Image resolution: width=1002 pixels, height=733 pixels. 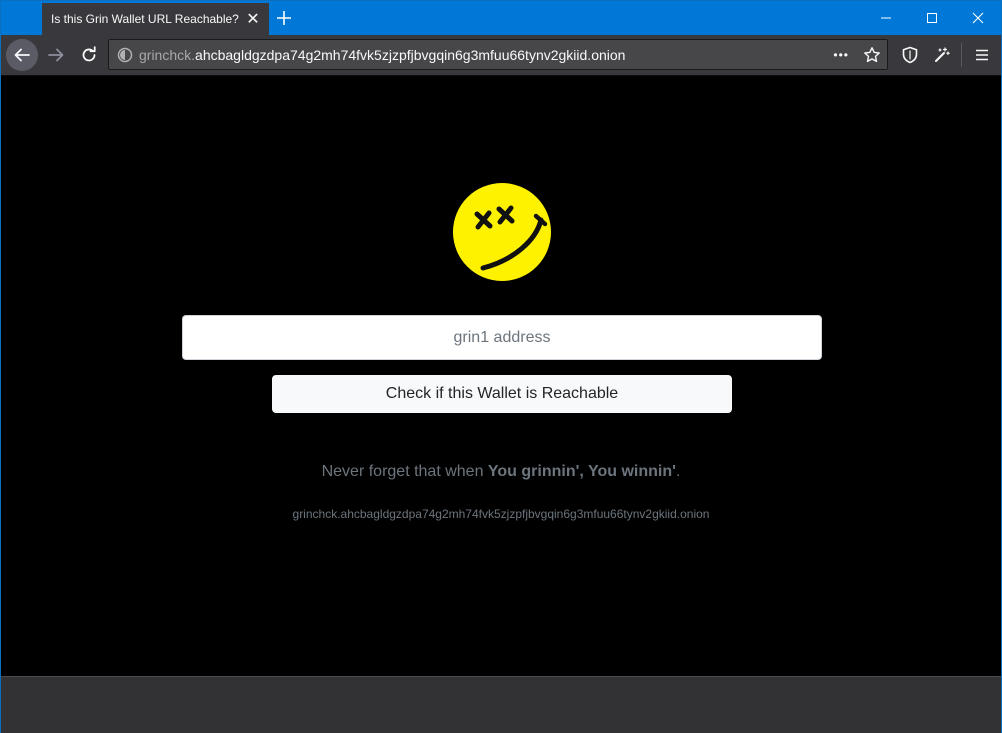 I want to click on grin-address-input, so click(x=502, y=337).